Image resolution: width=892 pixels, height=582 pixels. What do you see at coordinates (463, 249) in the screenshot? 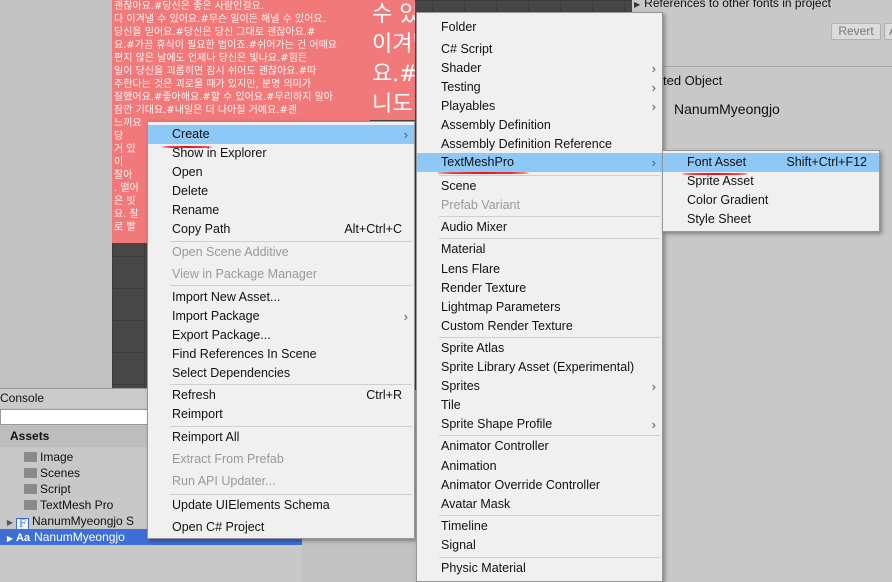
I see `menu-item-label: Material` at bounding box center [463, 249].